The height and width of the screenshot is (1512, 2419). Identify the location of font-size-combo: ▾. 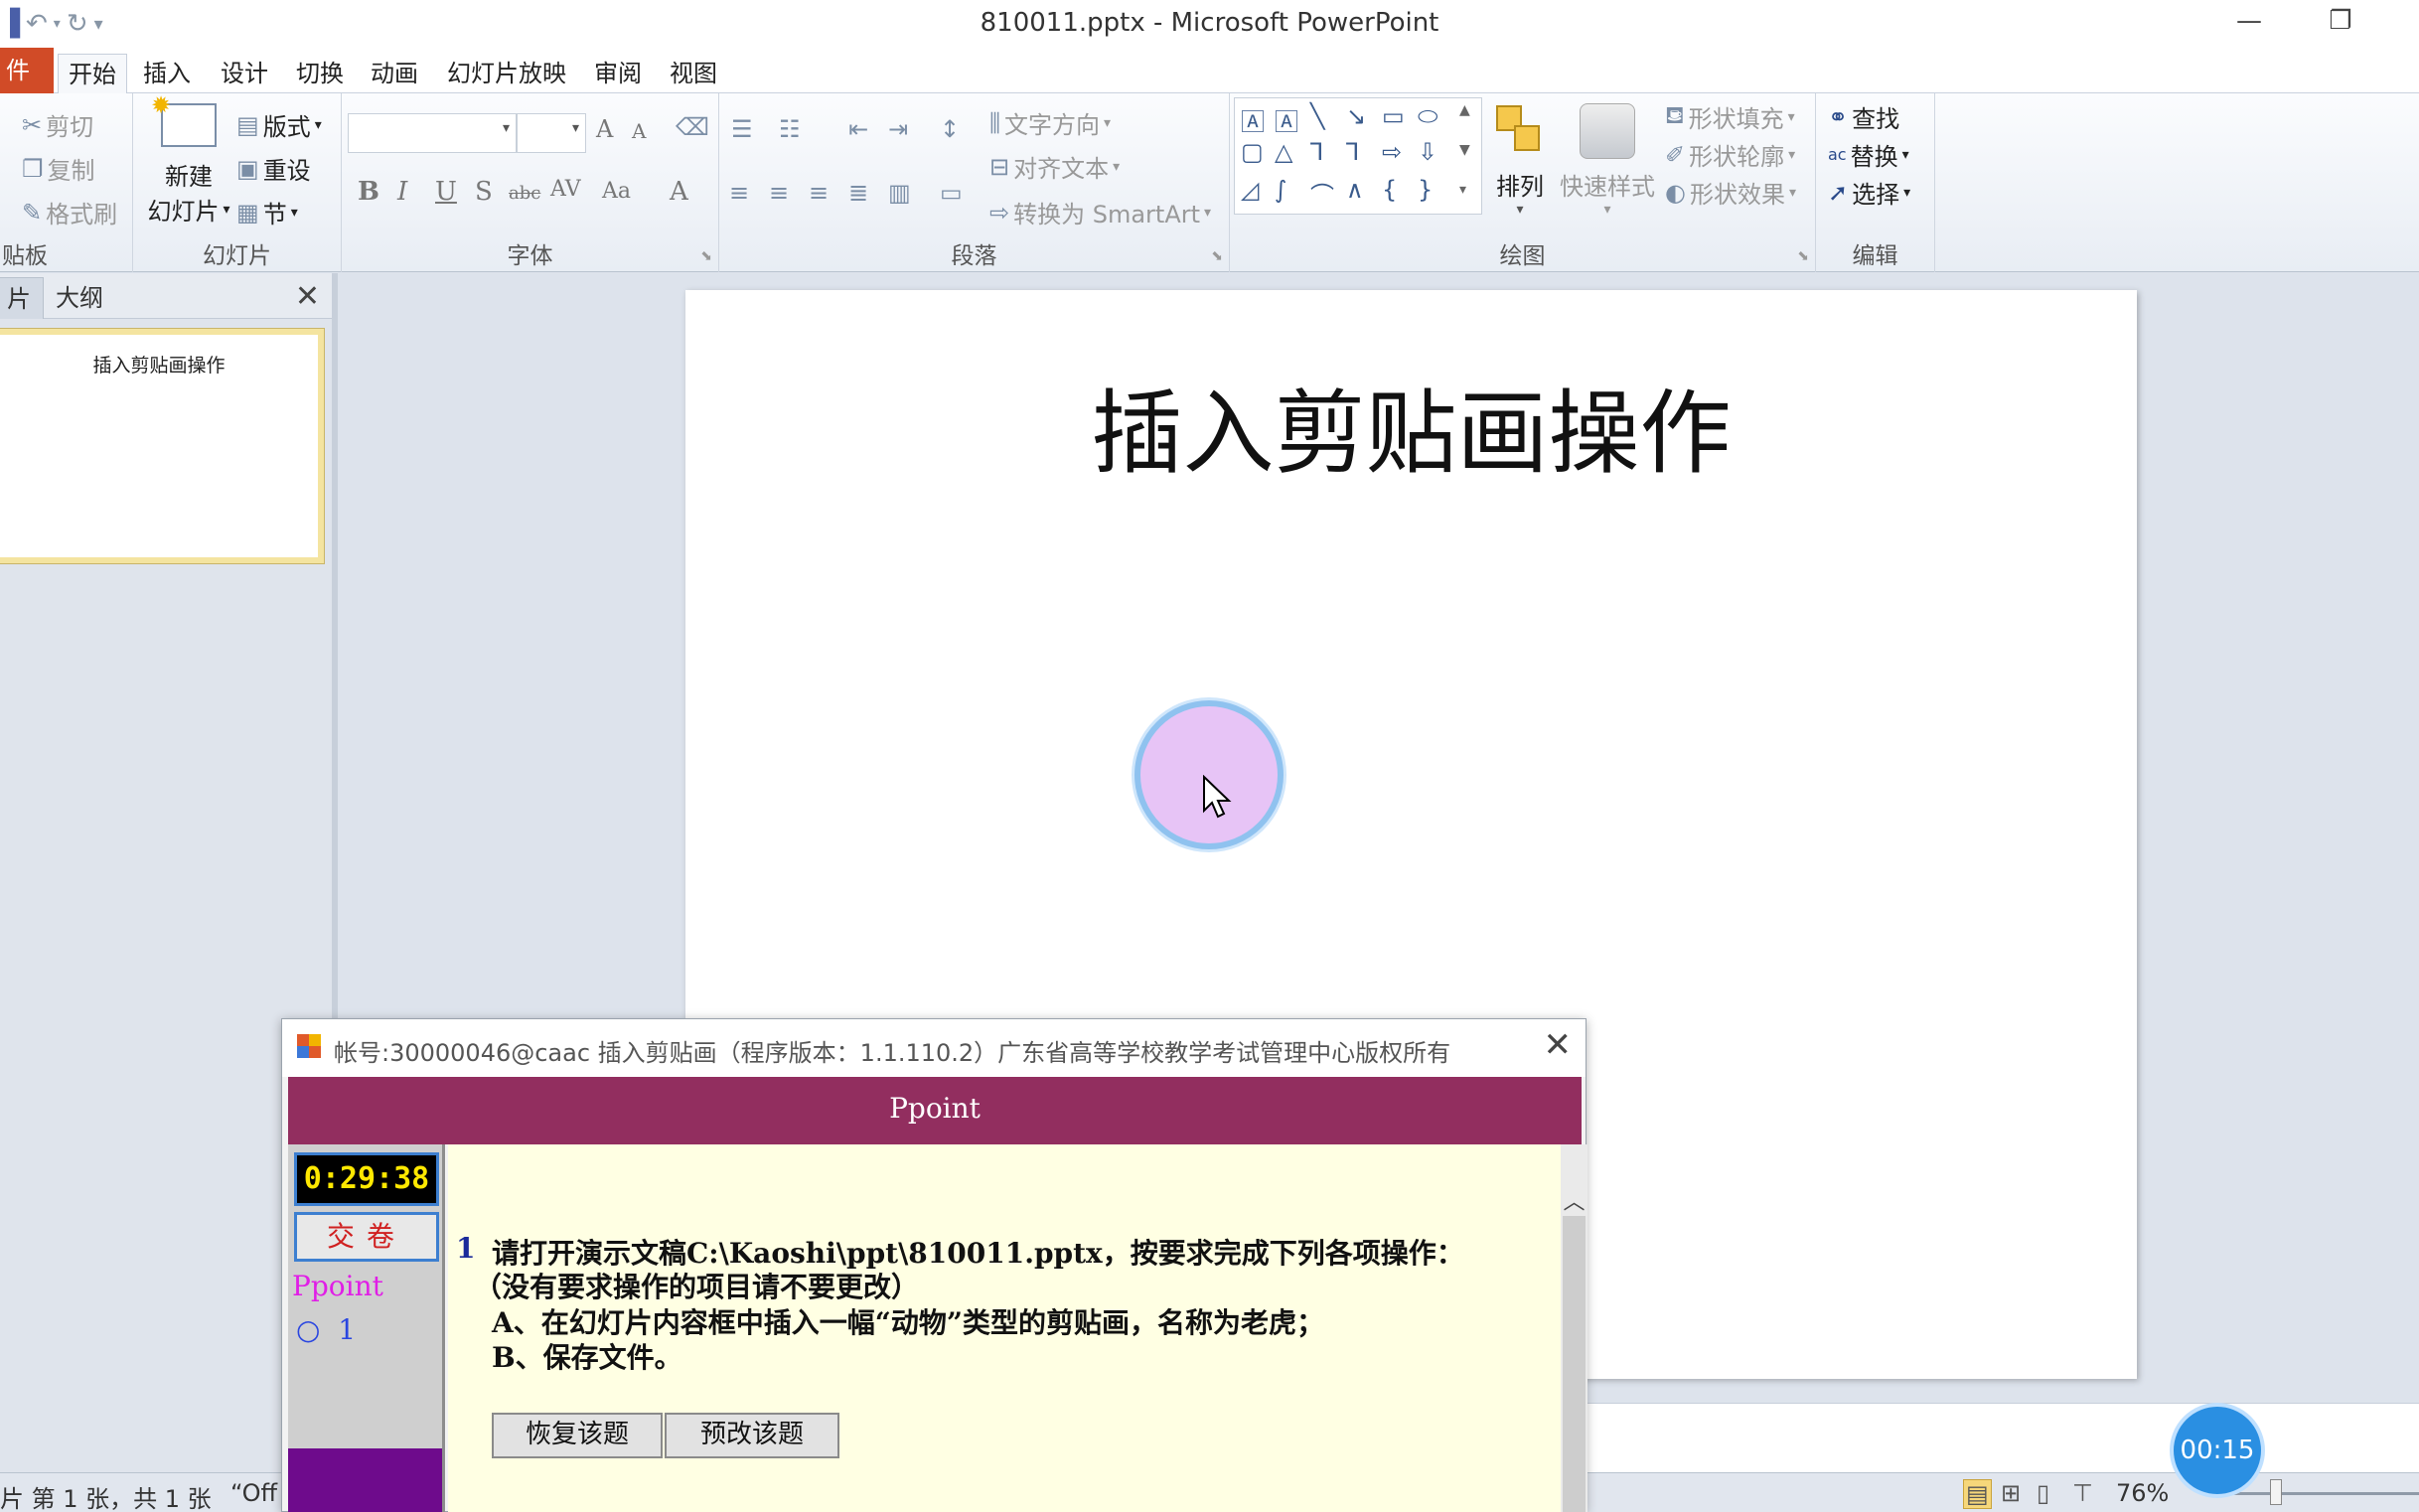
(551, 133).